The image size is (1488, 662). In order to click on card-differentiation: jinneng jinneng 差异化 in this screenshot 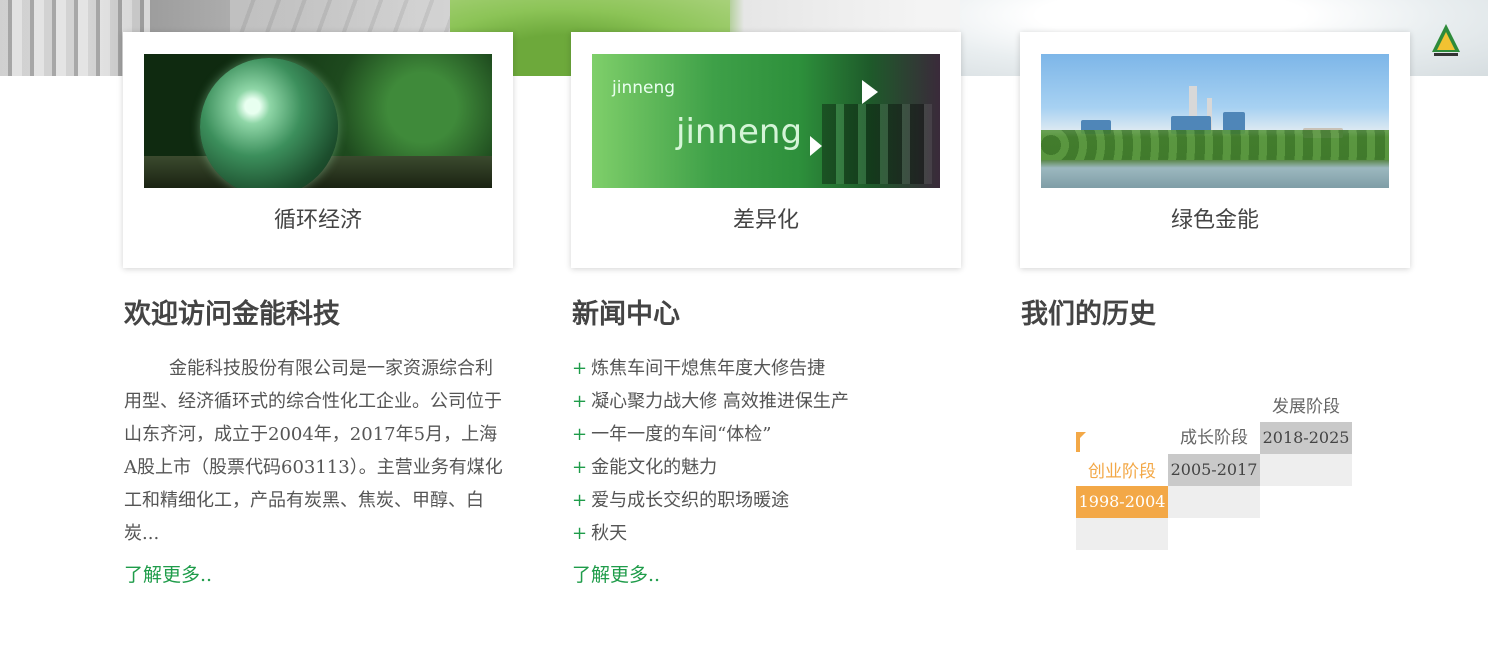, I will do `click(766, 150)`.